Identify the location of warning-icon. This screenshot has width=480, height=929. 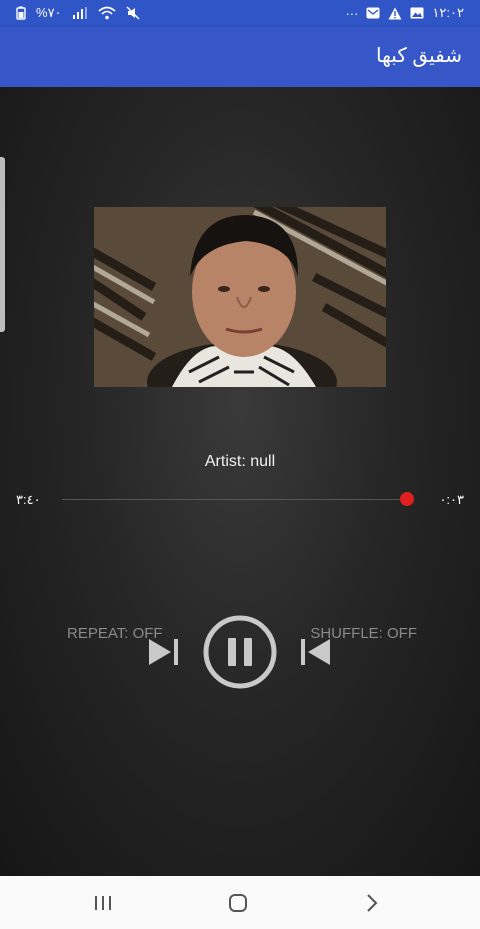
(395, 13).